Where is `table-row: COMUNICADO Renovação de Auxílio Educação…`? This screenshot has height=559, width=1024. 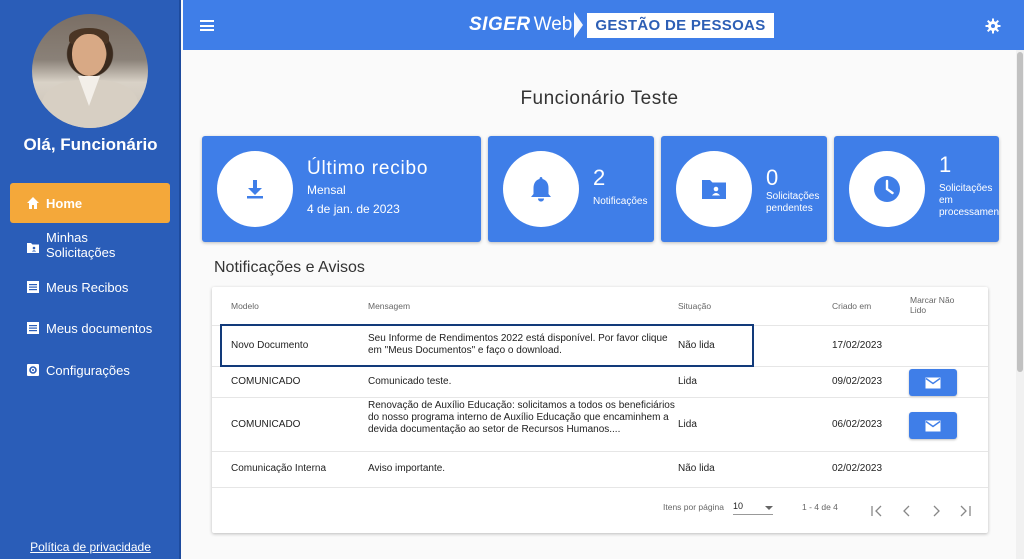
table-row: COMUNICADO Renovação de Auxílio Educação… is located at coordinates (600, 424).